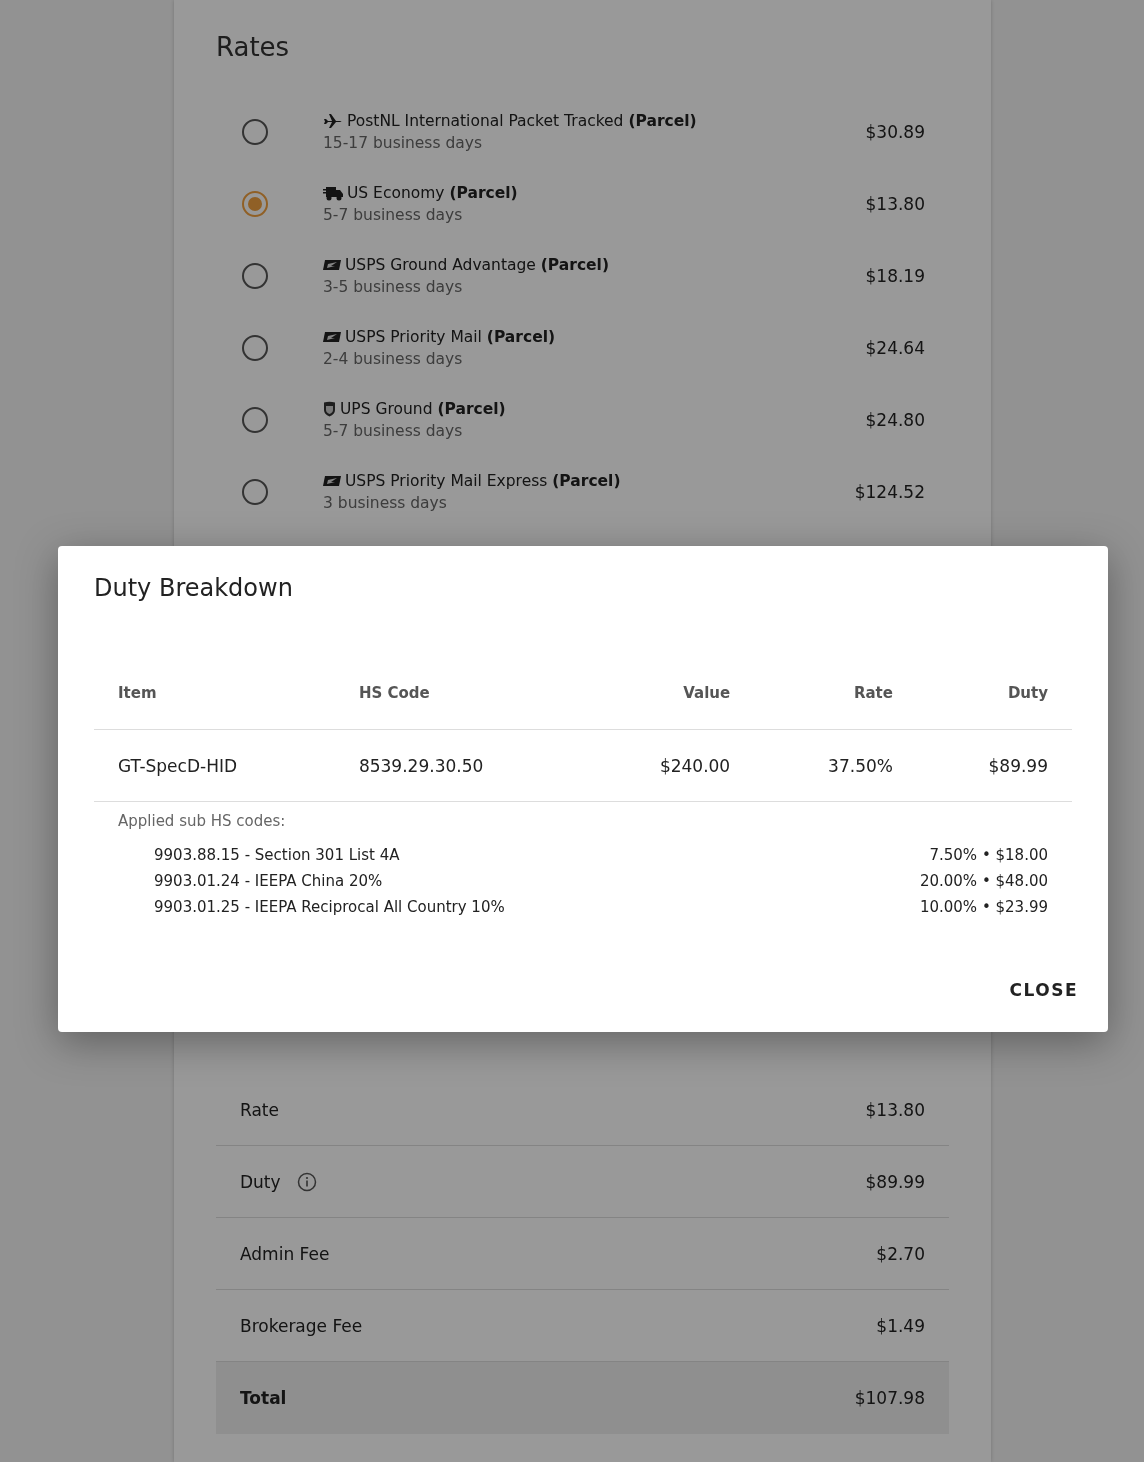 This screenshot has height=1462, width=1144. I want to click on summary-label: Rate, so click(259, 1109).